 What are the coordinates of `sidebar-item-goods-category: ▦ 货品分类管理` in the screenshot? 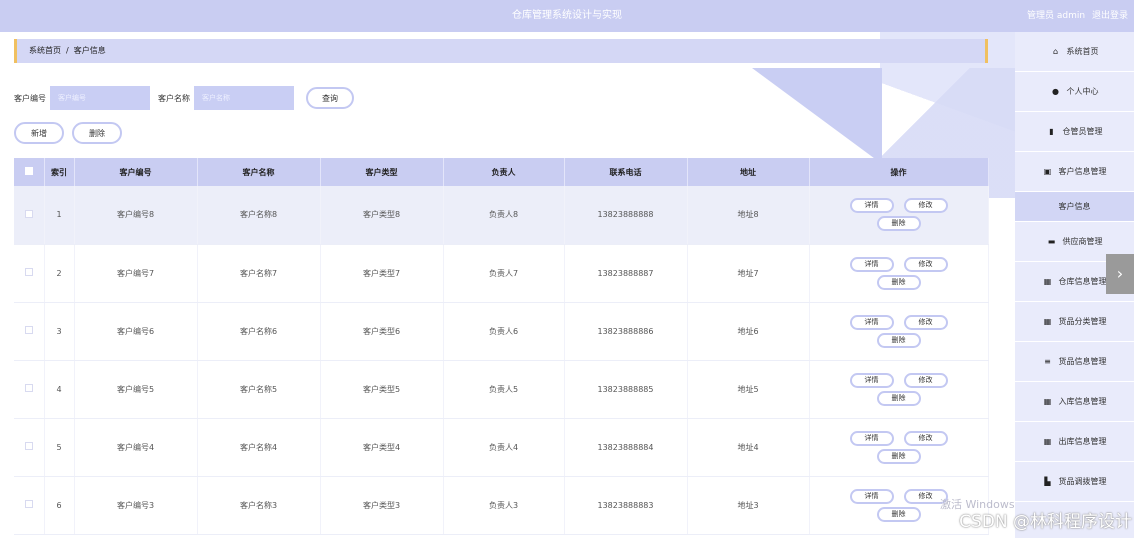 It's located at (1074, 322).